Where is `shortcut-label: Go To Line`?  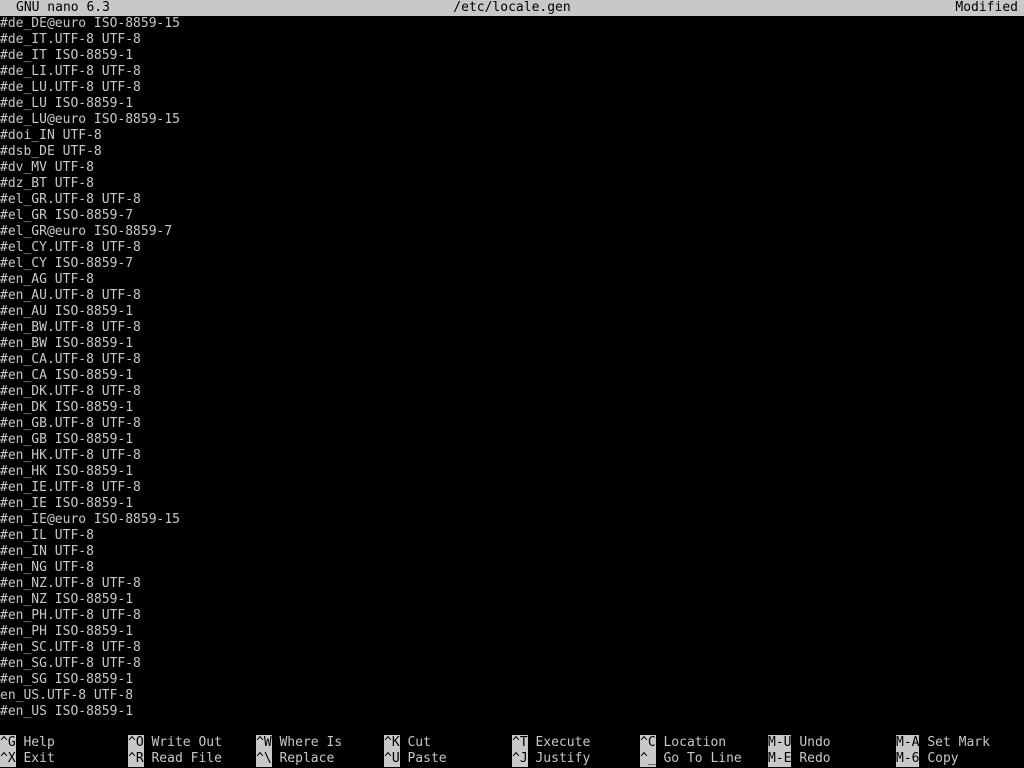
shortcut-label: Go To Line is located at coordinates (702, 758).